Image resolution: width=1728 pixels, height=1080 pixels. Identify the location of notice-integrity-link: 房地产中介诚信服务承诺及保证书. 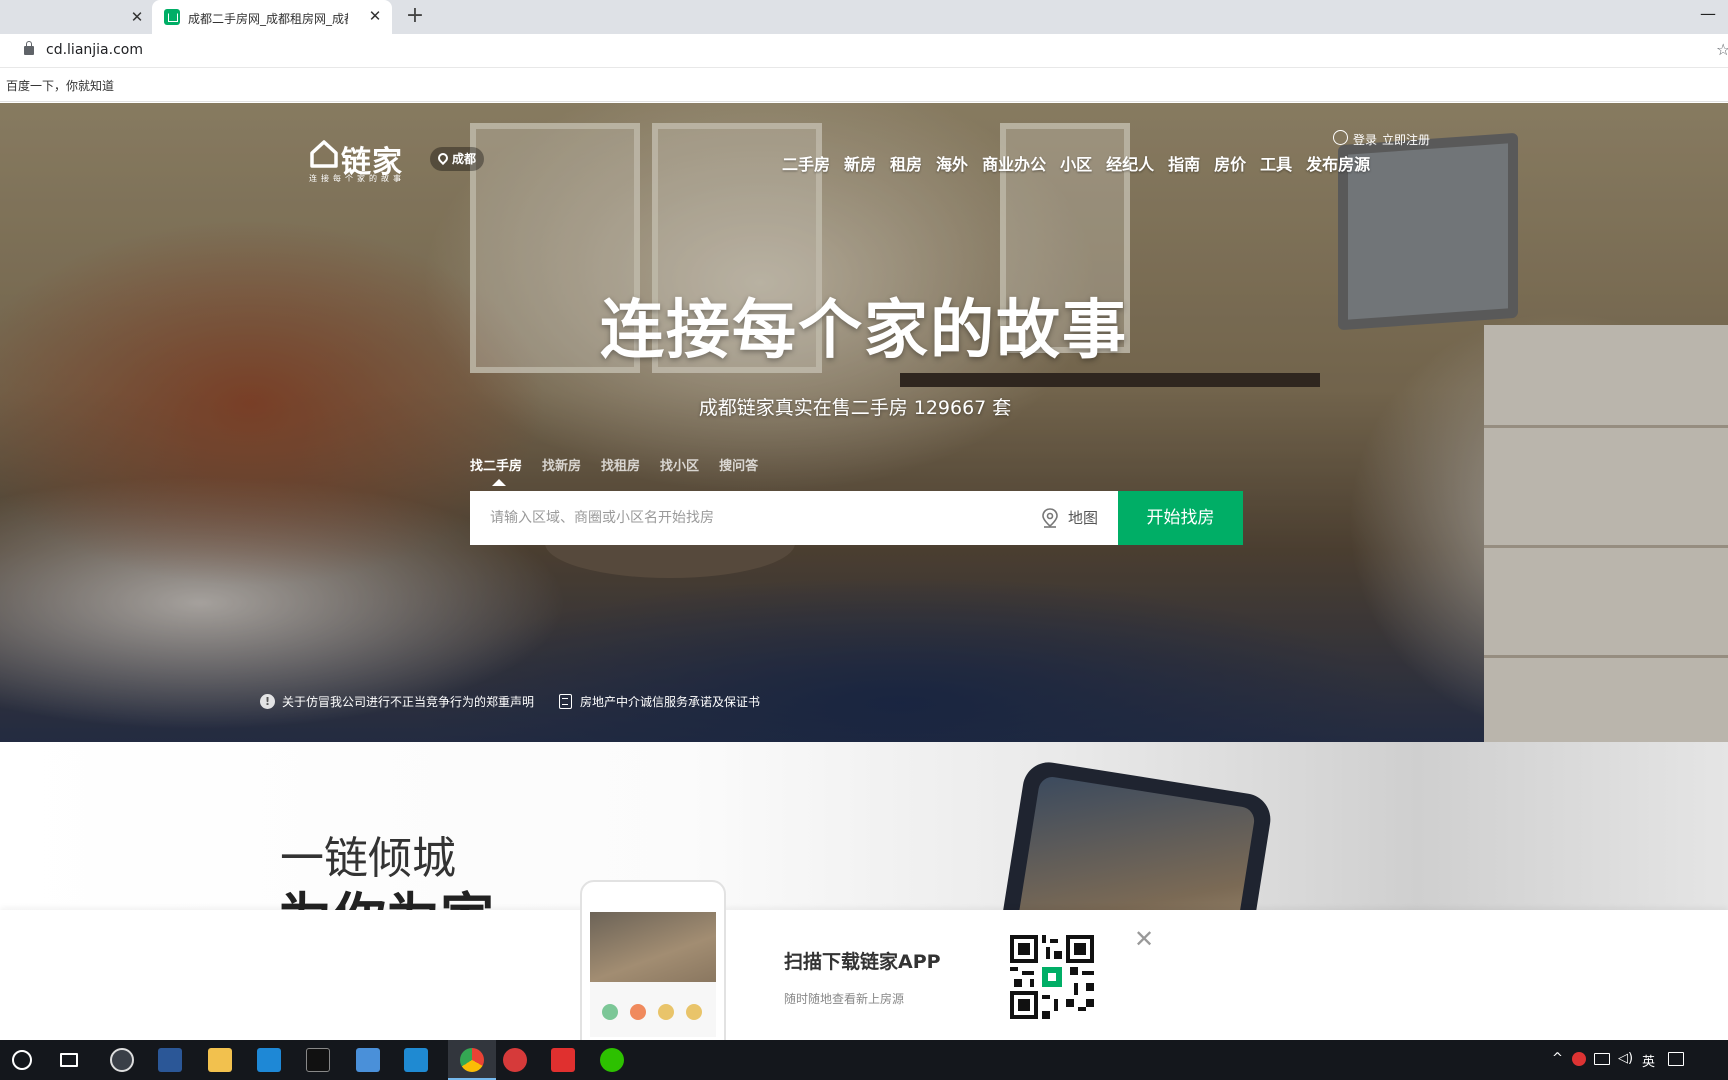
(660, 701).